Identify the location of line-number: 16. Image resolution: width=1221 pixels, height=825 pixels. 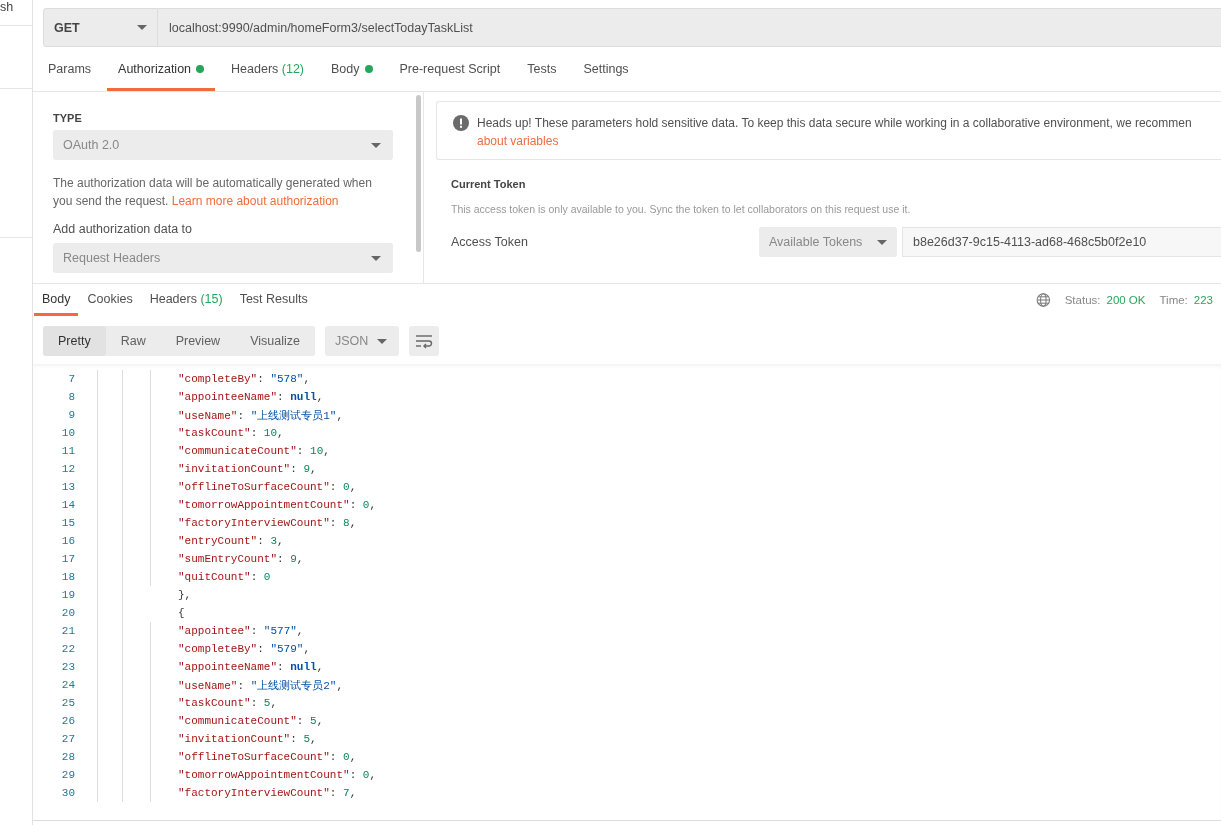
(68, 541).